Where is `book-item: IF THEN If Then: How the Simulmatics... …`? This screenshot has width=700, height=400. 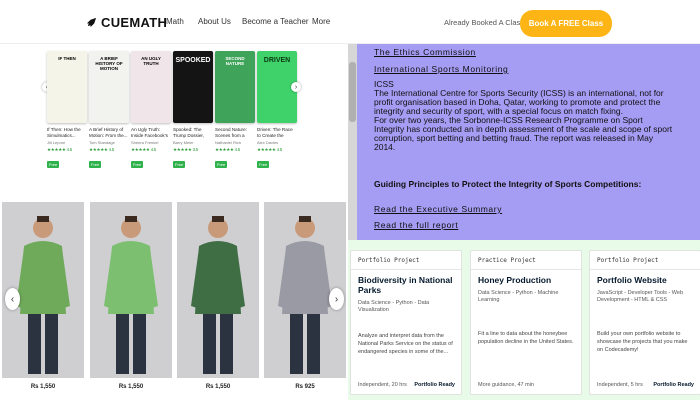
book-item: IF THEN If Then: How the Simulmatics... … is located at coordinates (67, 111).